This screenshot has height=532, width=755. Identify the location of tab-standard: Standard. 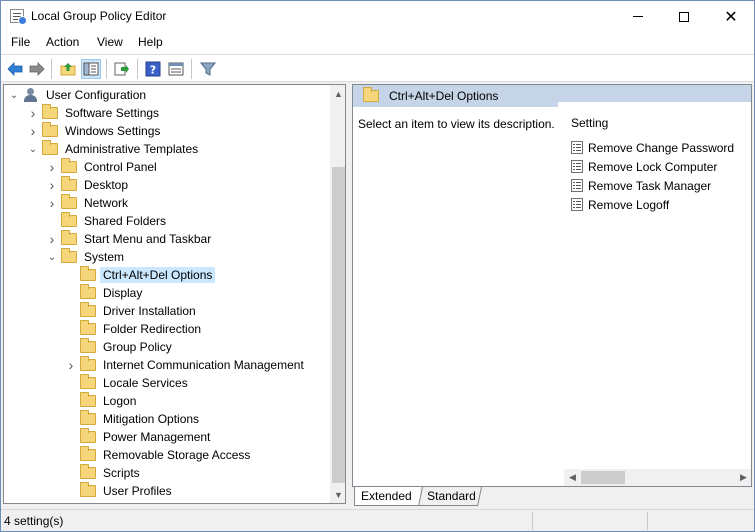
(450, 496).